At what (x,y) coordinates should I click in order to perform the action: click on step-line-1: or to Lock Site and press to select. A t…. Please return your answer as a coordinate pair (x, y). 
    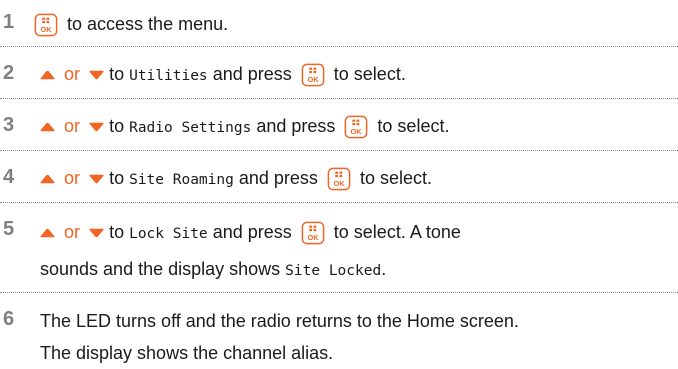
    Looking at the image, I should click on (357, 233).